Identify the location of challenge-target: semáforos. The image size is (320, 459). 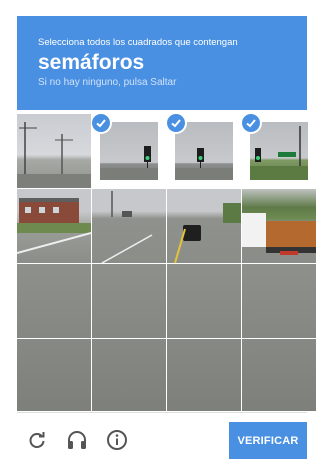
(91, 62).